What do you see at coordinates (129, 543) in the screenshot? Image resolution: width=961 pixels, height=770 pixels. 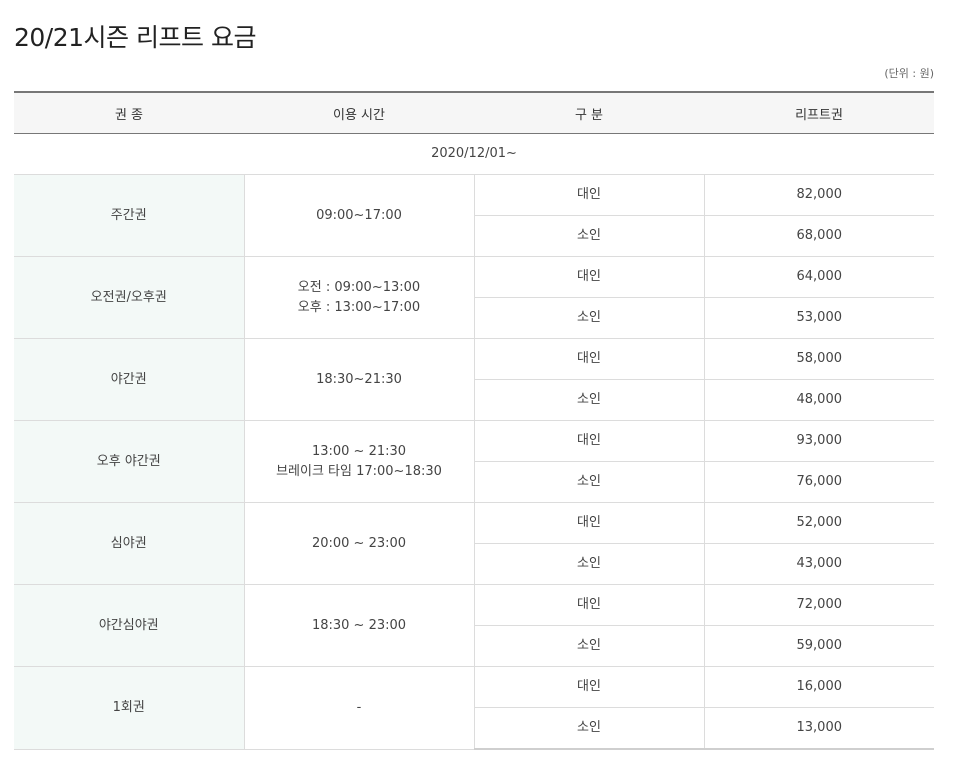 I see `ticket-type-cell: 심야권` at bounding box center [129, 543].